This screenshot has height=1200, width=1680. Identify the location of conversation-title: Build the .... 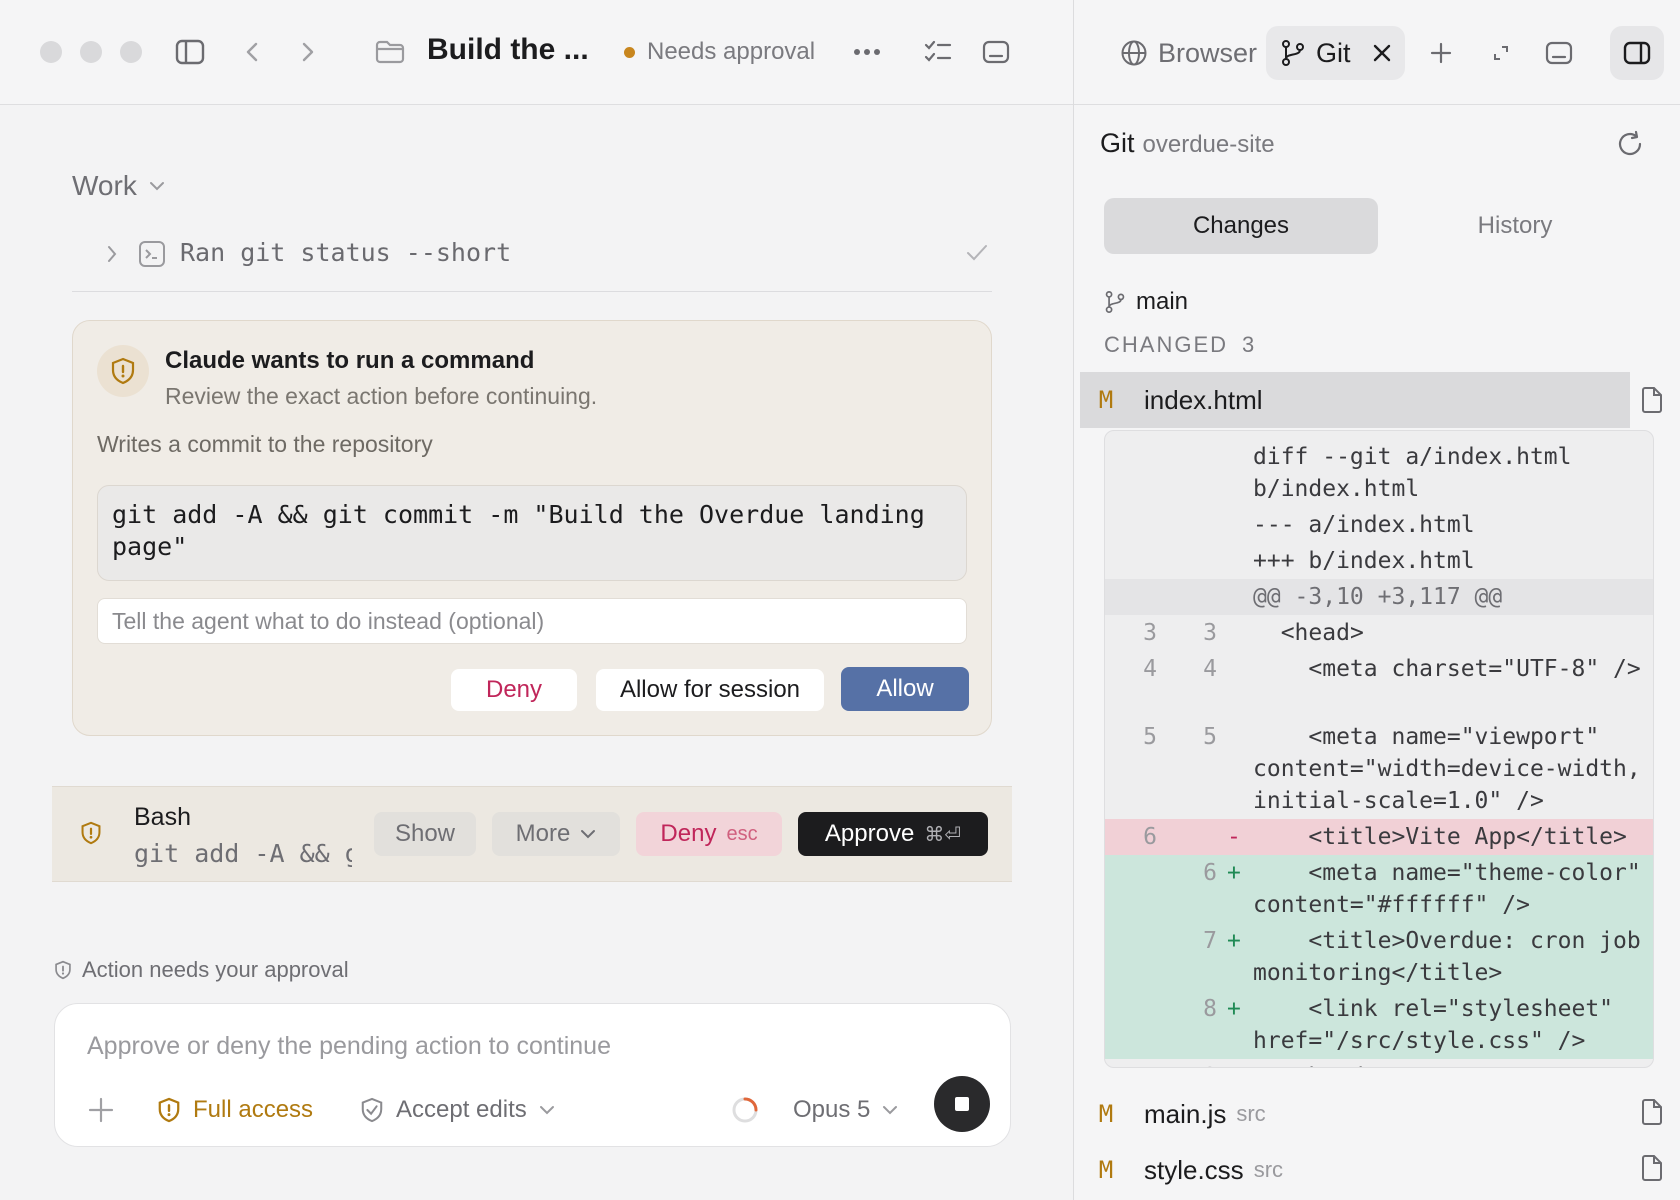
(508, 50).